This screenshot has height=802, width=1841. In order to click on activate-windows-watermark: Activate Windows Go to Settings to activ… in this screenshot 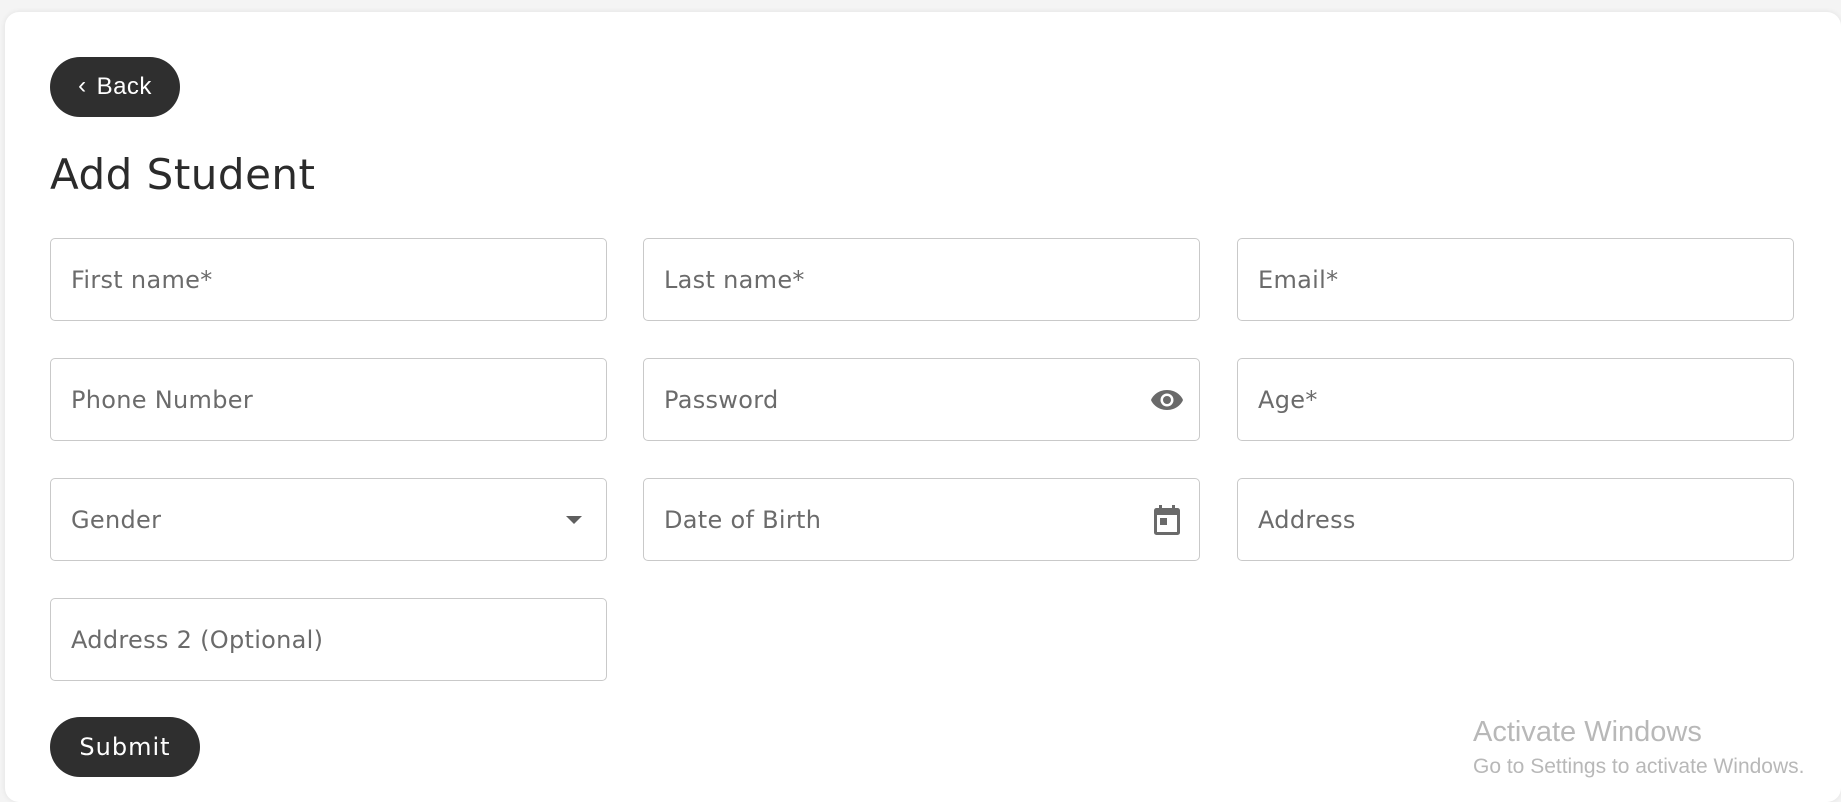, I will do `click(1639, 747)`.